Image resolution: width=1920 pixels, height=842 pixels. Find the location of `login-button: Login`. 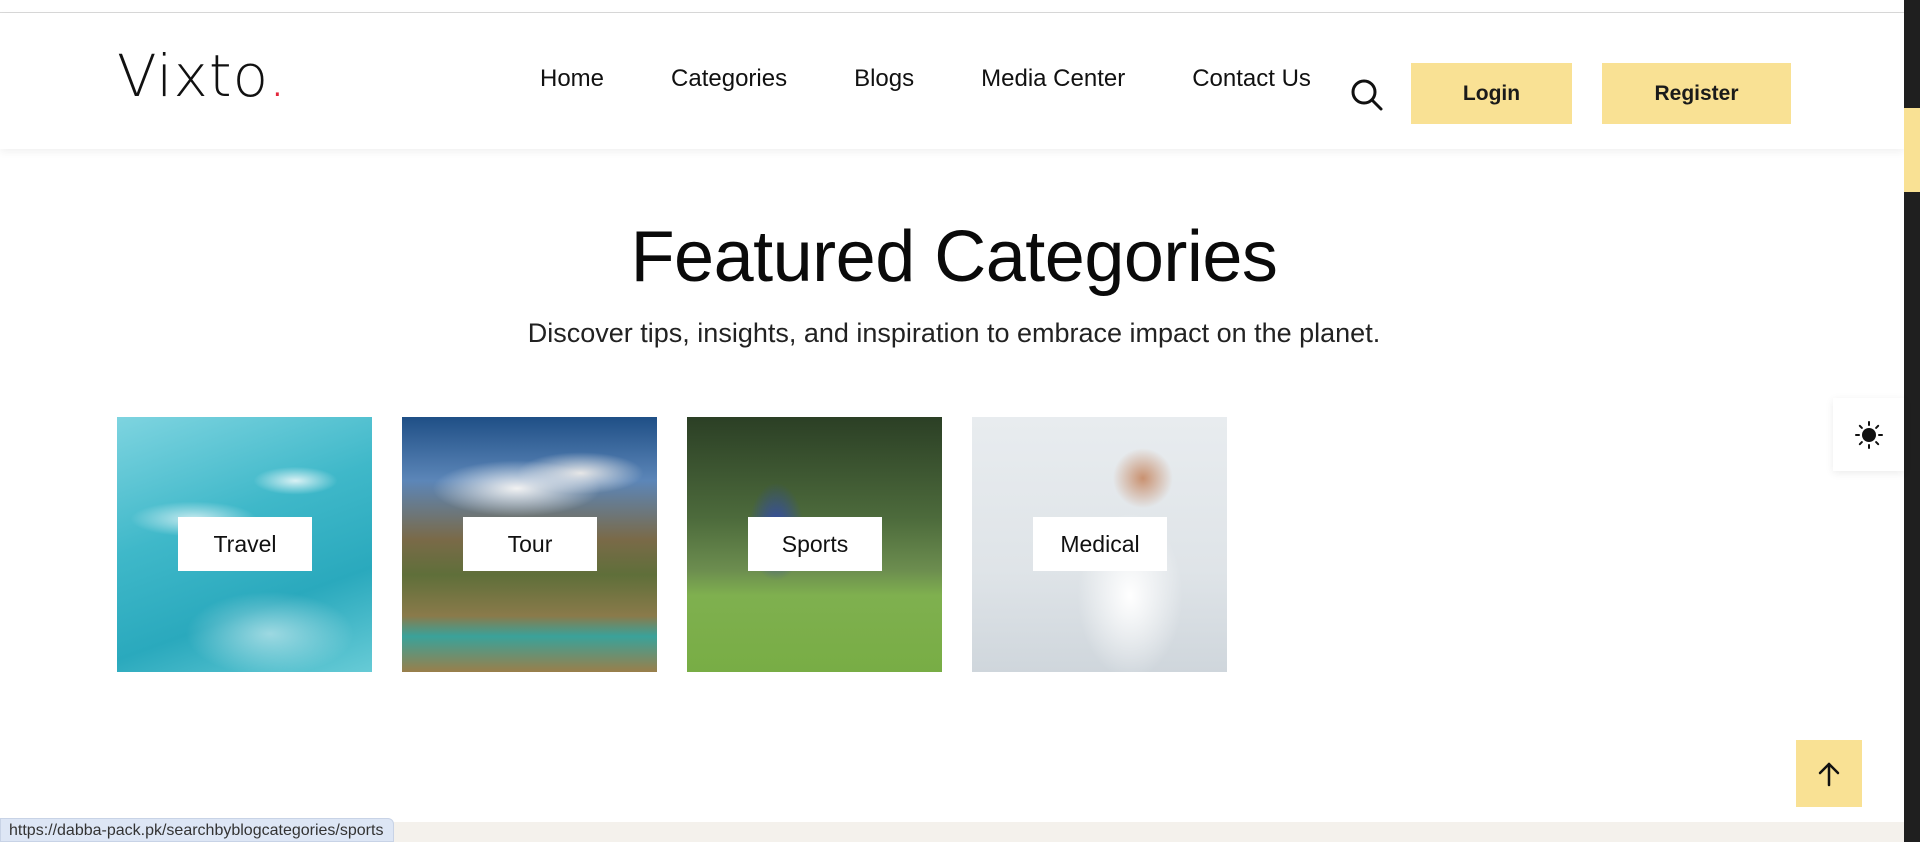

login-button: Login is located at coordinates (1491, 93).